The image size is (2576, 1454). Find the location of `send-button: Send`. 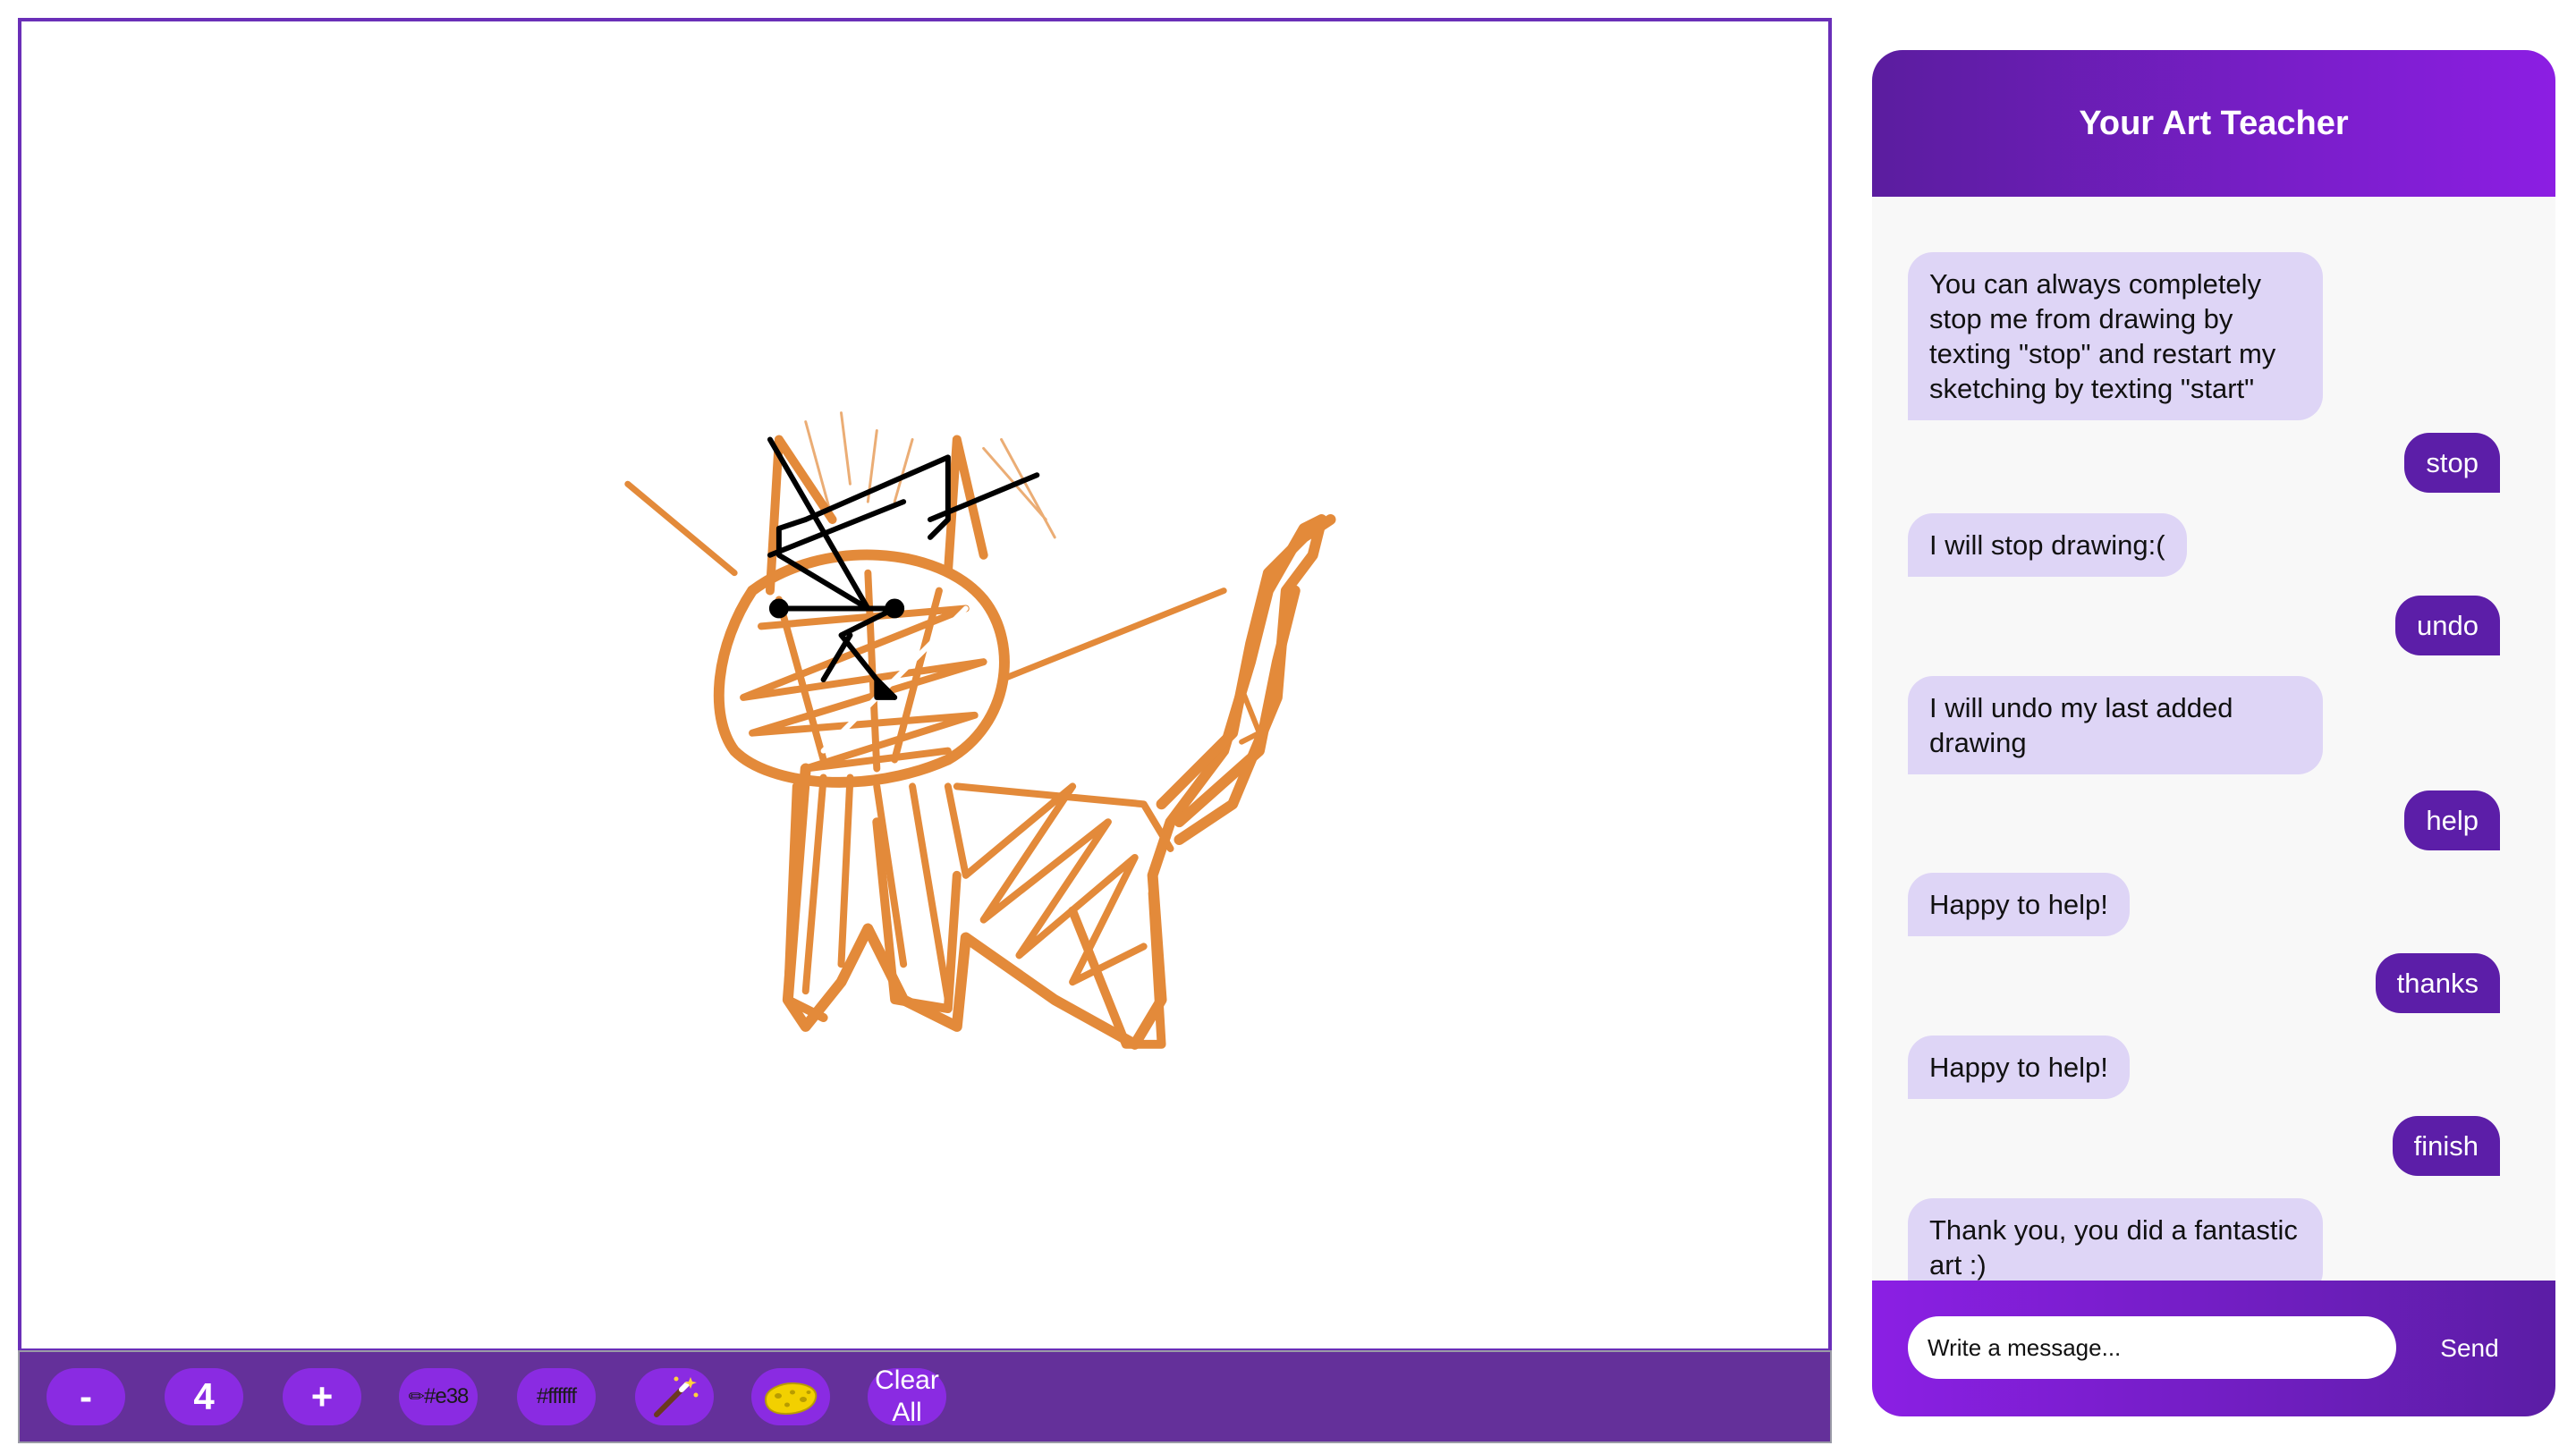

send-button: Send is located at coordinates (2469, 1349).